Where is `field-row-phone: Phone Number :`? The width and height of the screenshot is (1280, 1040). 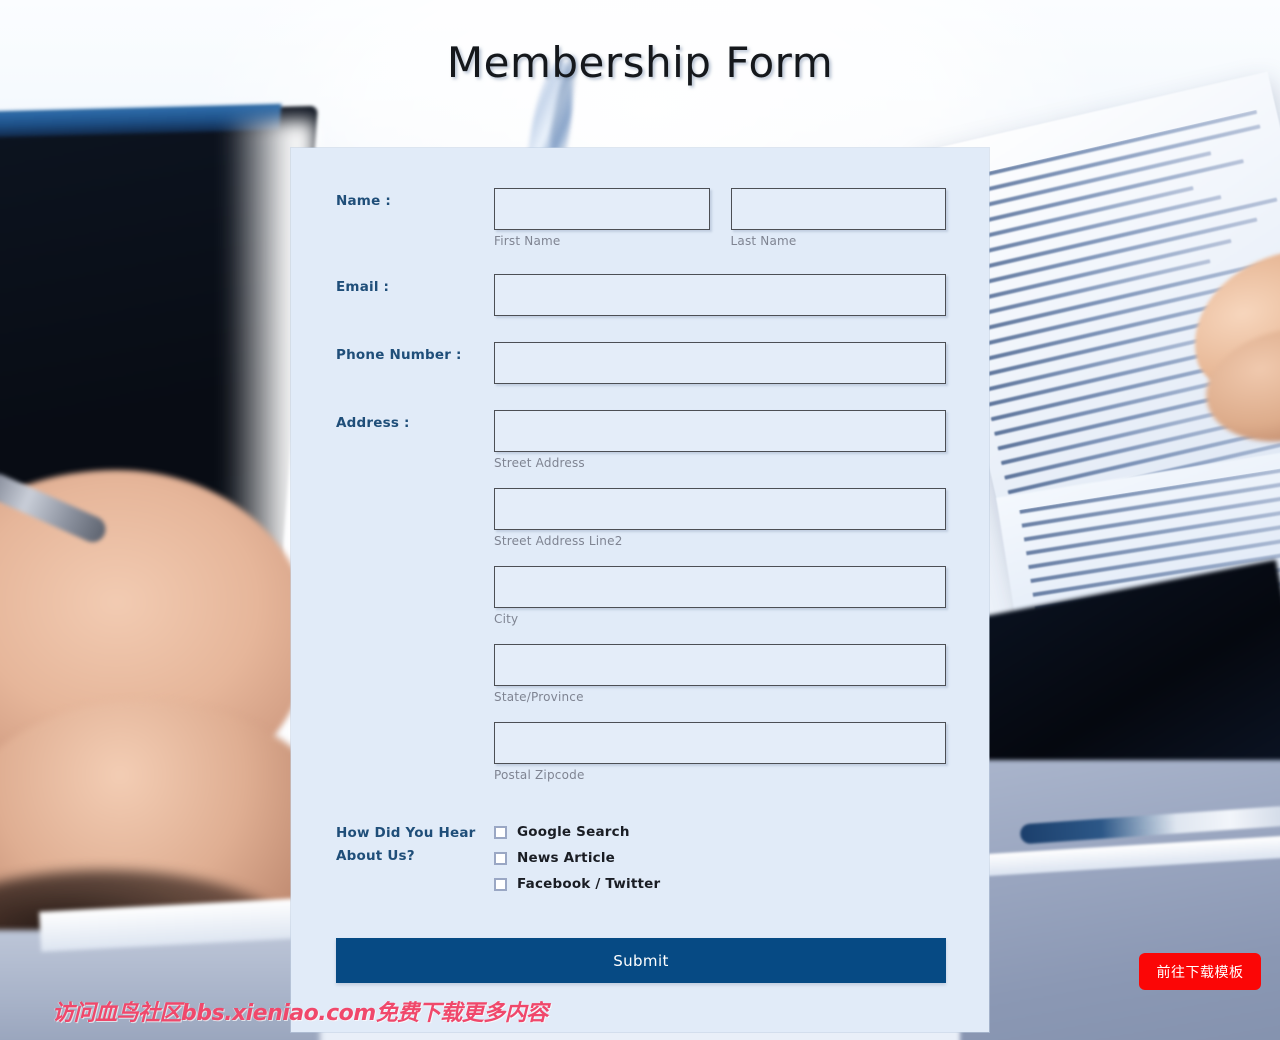
field-row-phone: Phone Number : is located at coordinates (641, 363).